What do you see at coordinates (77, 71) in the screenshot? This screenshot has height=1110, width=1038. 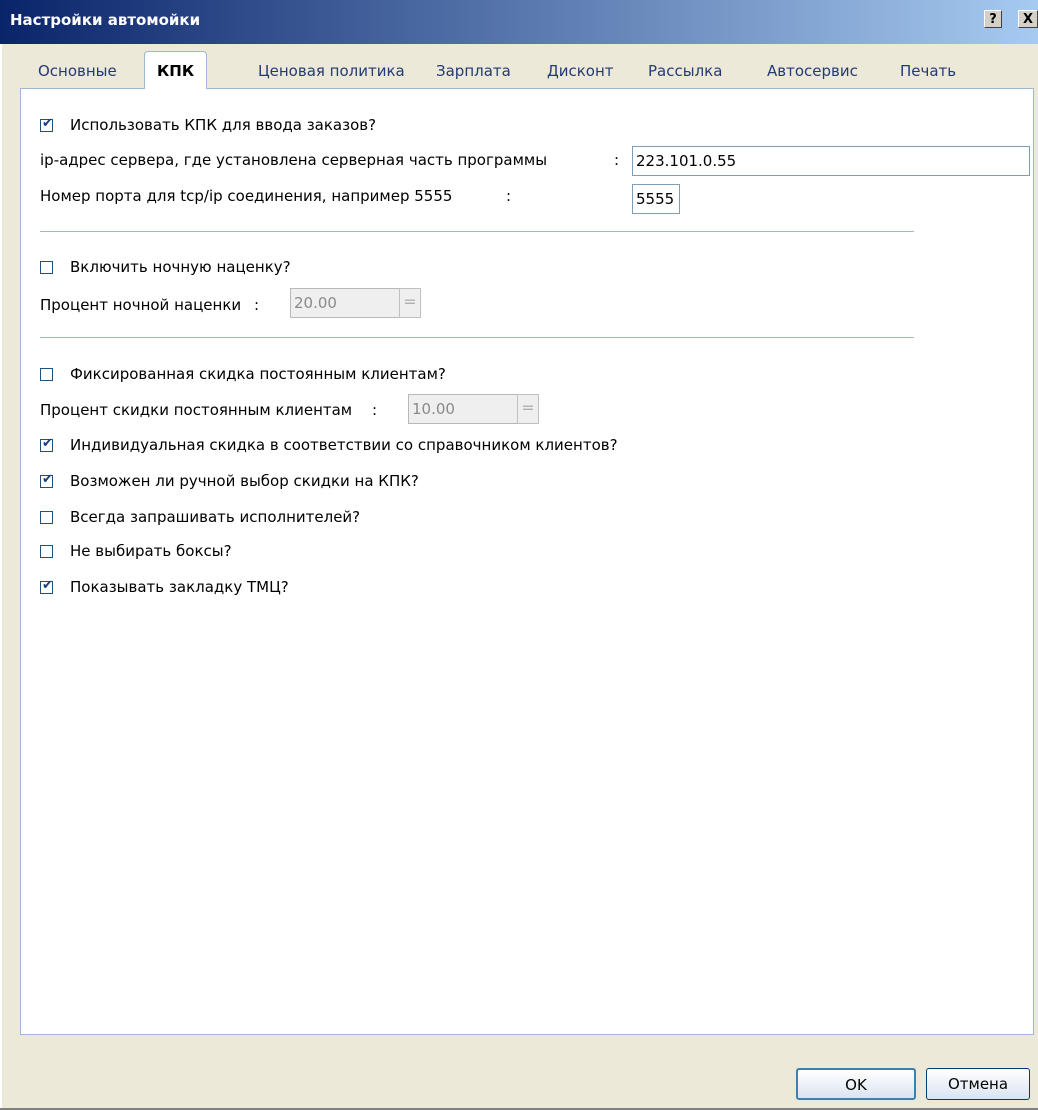 I see `tab-main: Основные` at bounding box center [77, 71].